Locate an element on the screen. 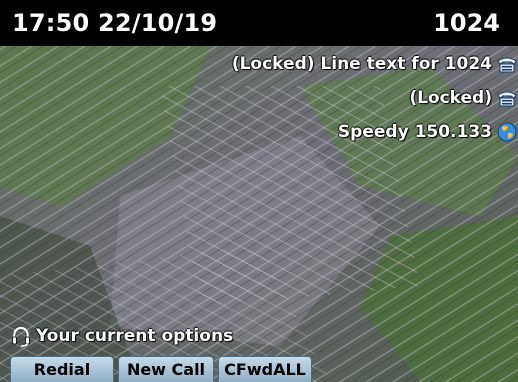 The image size is (518, 382). speed-dial-1: Speedy 150.133 is located at coordinates (428, 132).